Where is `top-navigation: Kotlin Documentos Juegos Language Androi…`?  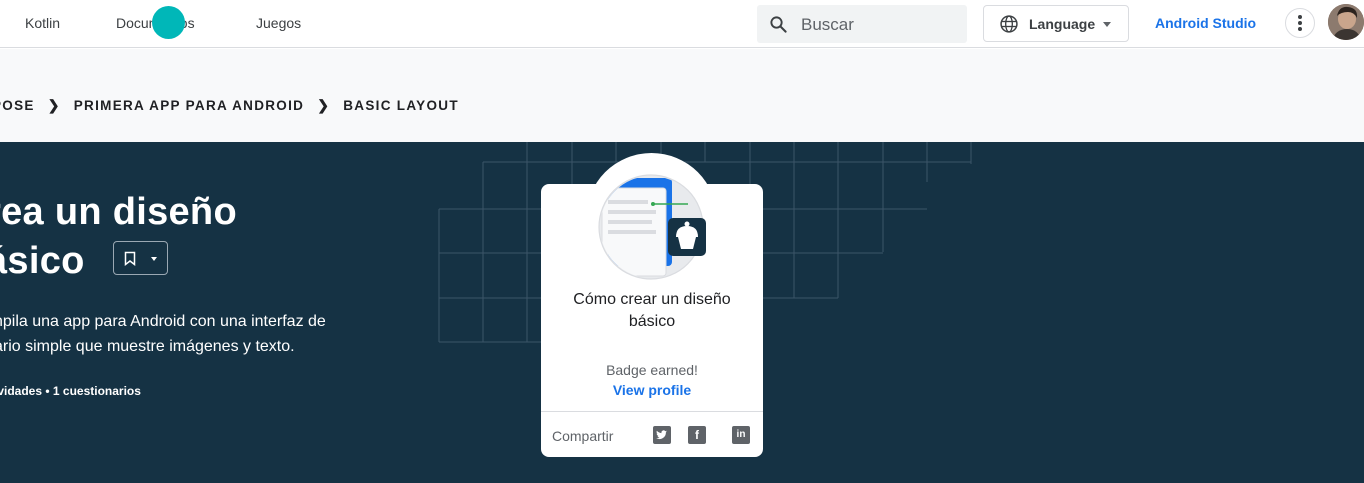
top-navigation: Kotlin Documentos Juegos Language Androi… is located at coordinates (682, 24).